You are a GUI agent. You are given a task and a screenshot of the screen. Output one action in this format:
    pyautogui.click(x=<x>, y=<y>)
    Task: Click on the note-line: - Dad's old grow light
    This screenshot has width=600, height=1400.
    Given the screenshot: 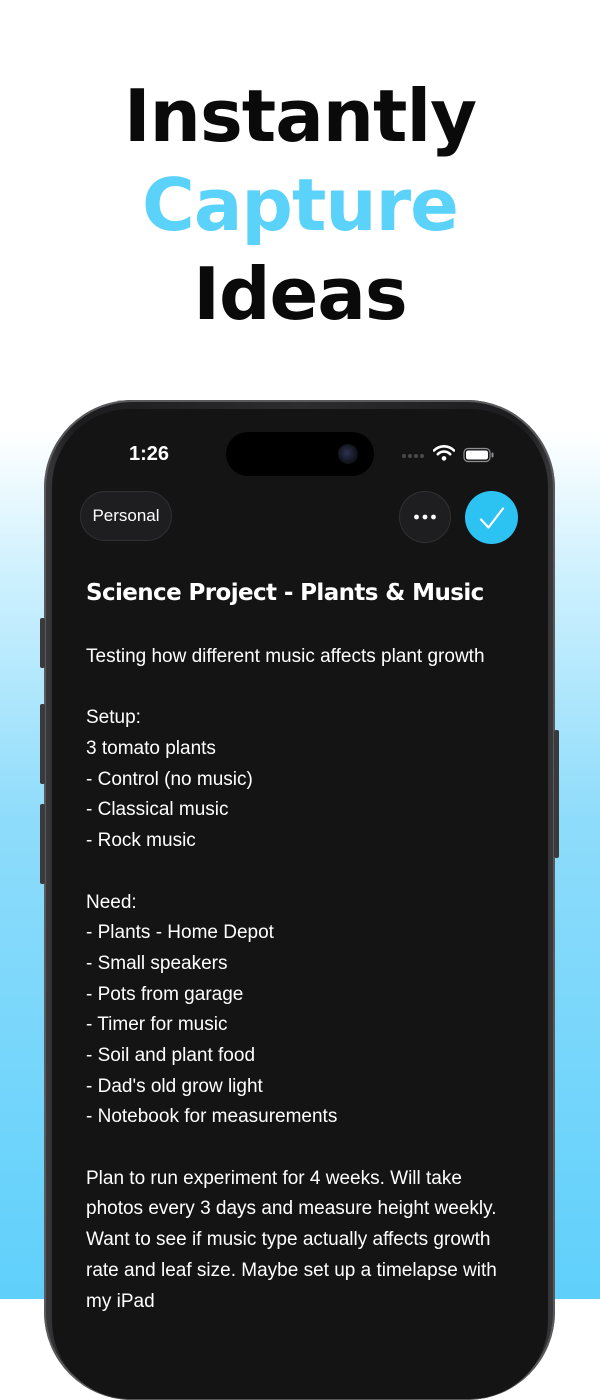 What is the action you would take?
    pyautogui.click(x=174, y=1086)
    